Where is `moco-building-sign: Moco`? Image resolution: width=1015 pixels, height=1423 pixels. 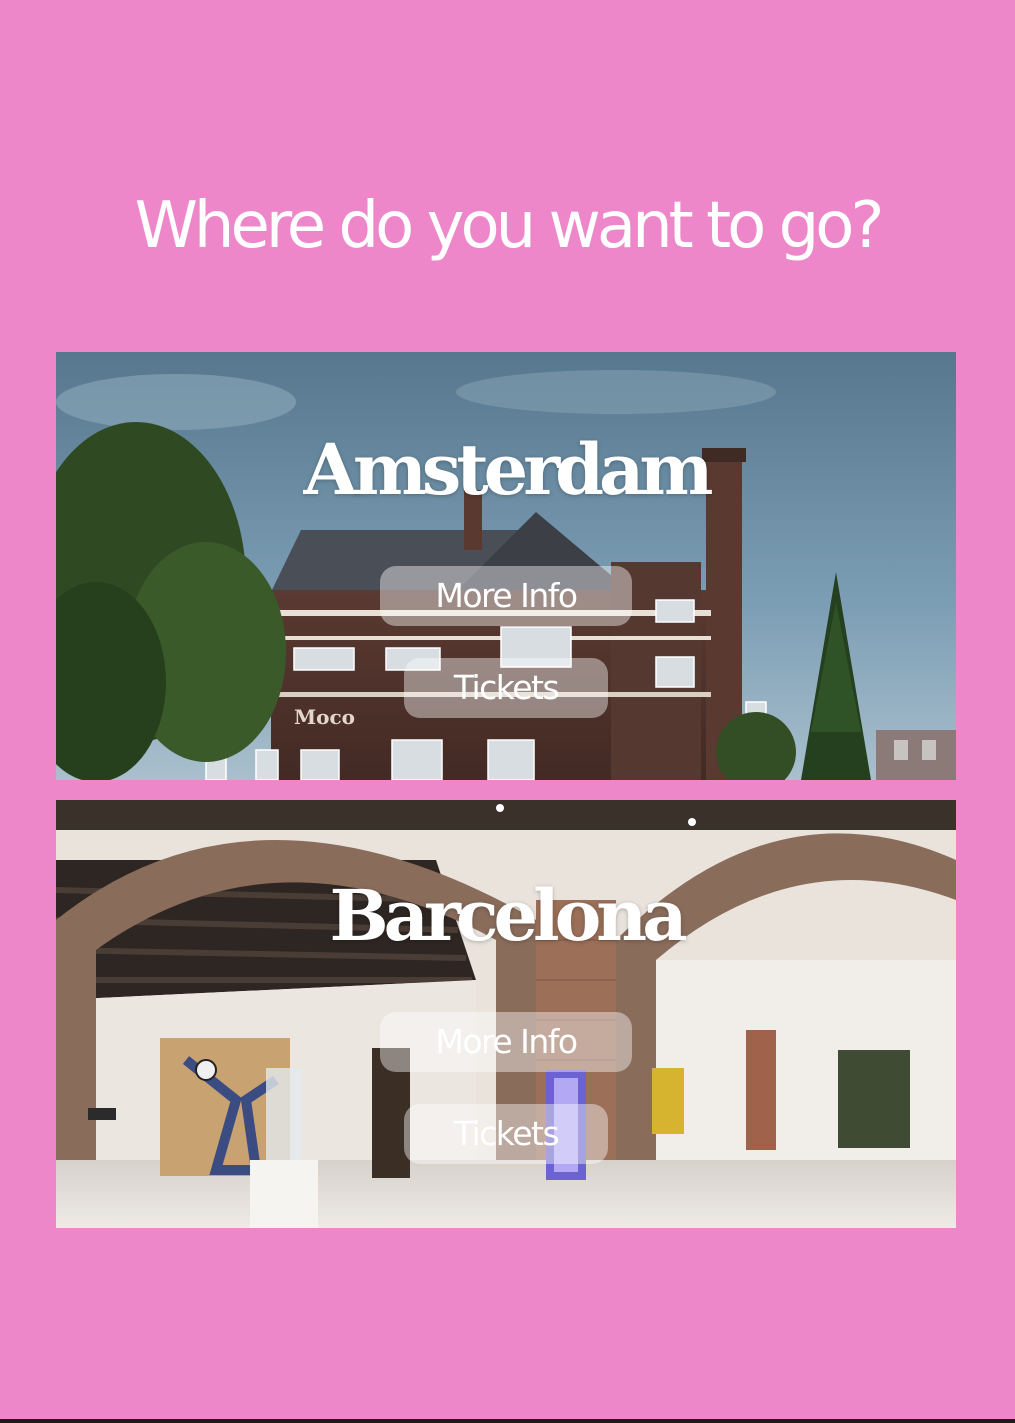
moco-building-sign: Moco is located at coordinates (324, 717).